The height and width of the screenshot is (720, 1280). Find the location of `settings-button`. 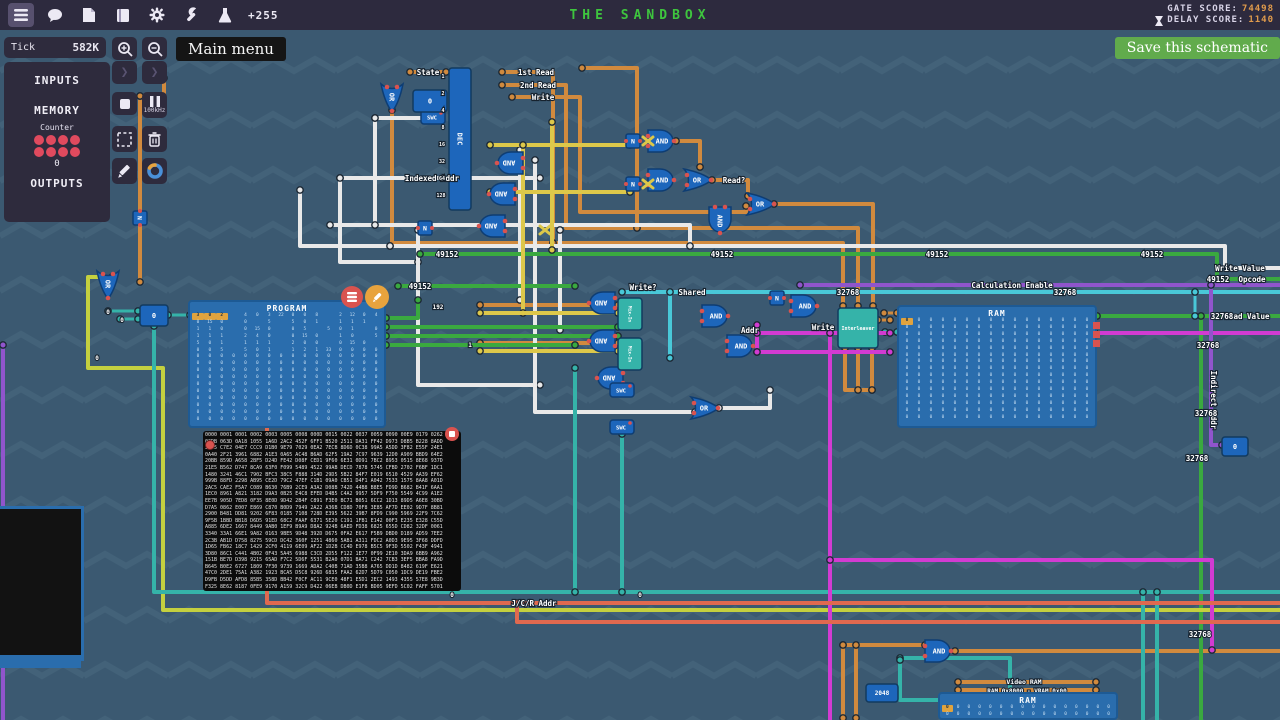

settings-button is located at coordinates (157, 15).